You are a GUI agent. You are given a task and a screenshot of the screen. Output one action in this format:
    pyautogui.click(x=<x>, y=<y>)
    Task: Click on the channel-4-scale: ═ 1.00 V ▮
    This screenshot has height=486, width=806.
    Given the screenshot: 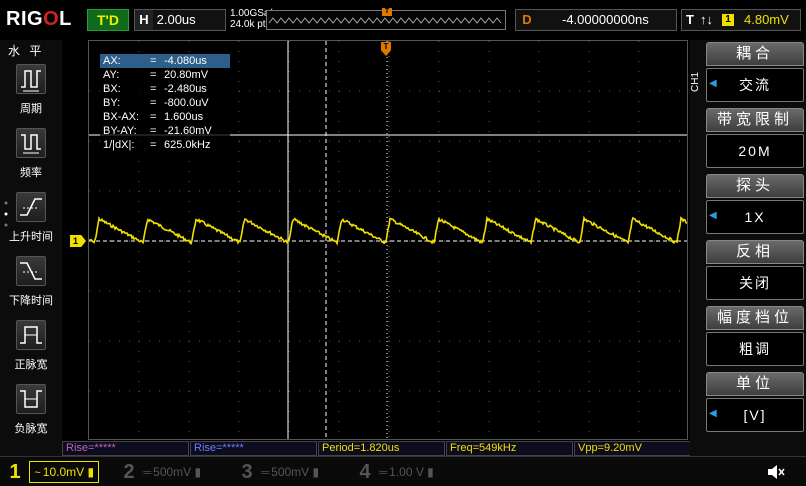 What is the action you would take?
    pyautogui.click(x=406, y=472)
    